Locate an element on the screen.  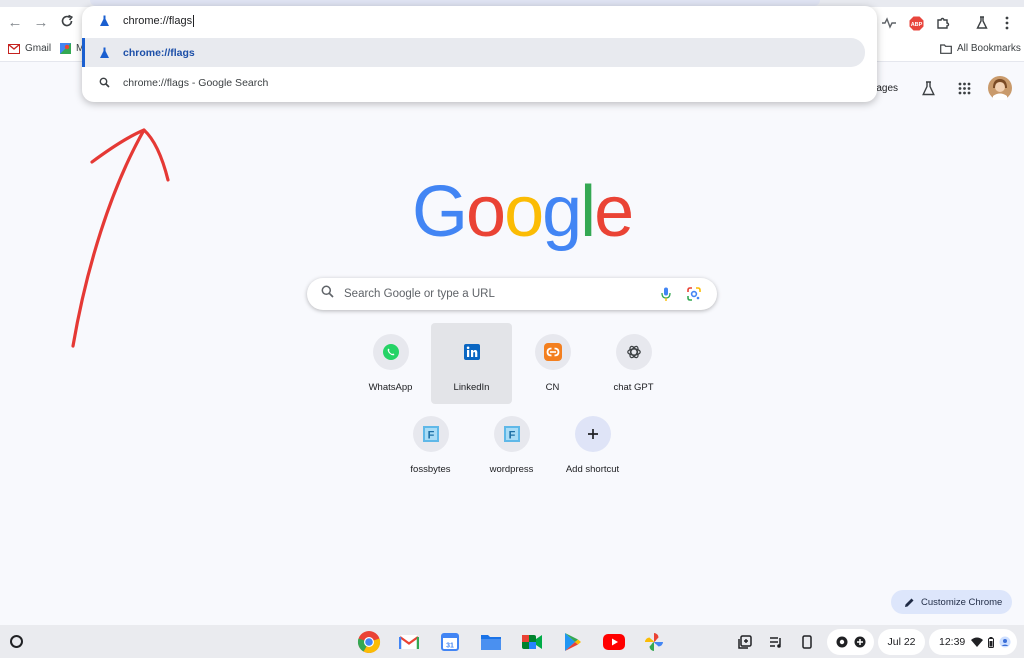
bookmark-maps: M is located at coordinates (72, 48).